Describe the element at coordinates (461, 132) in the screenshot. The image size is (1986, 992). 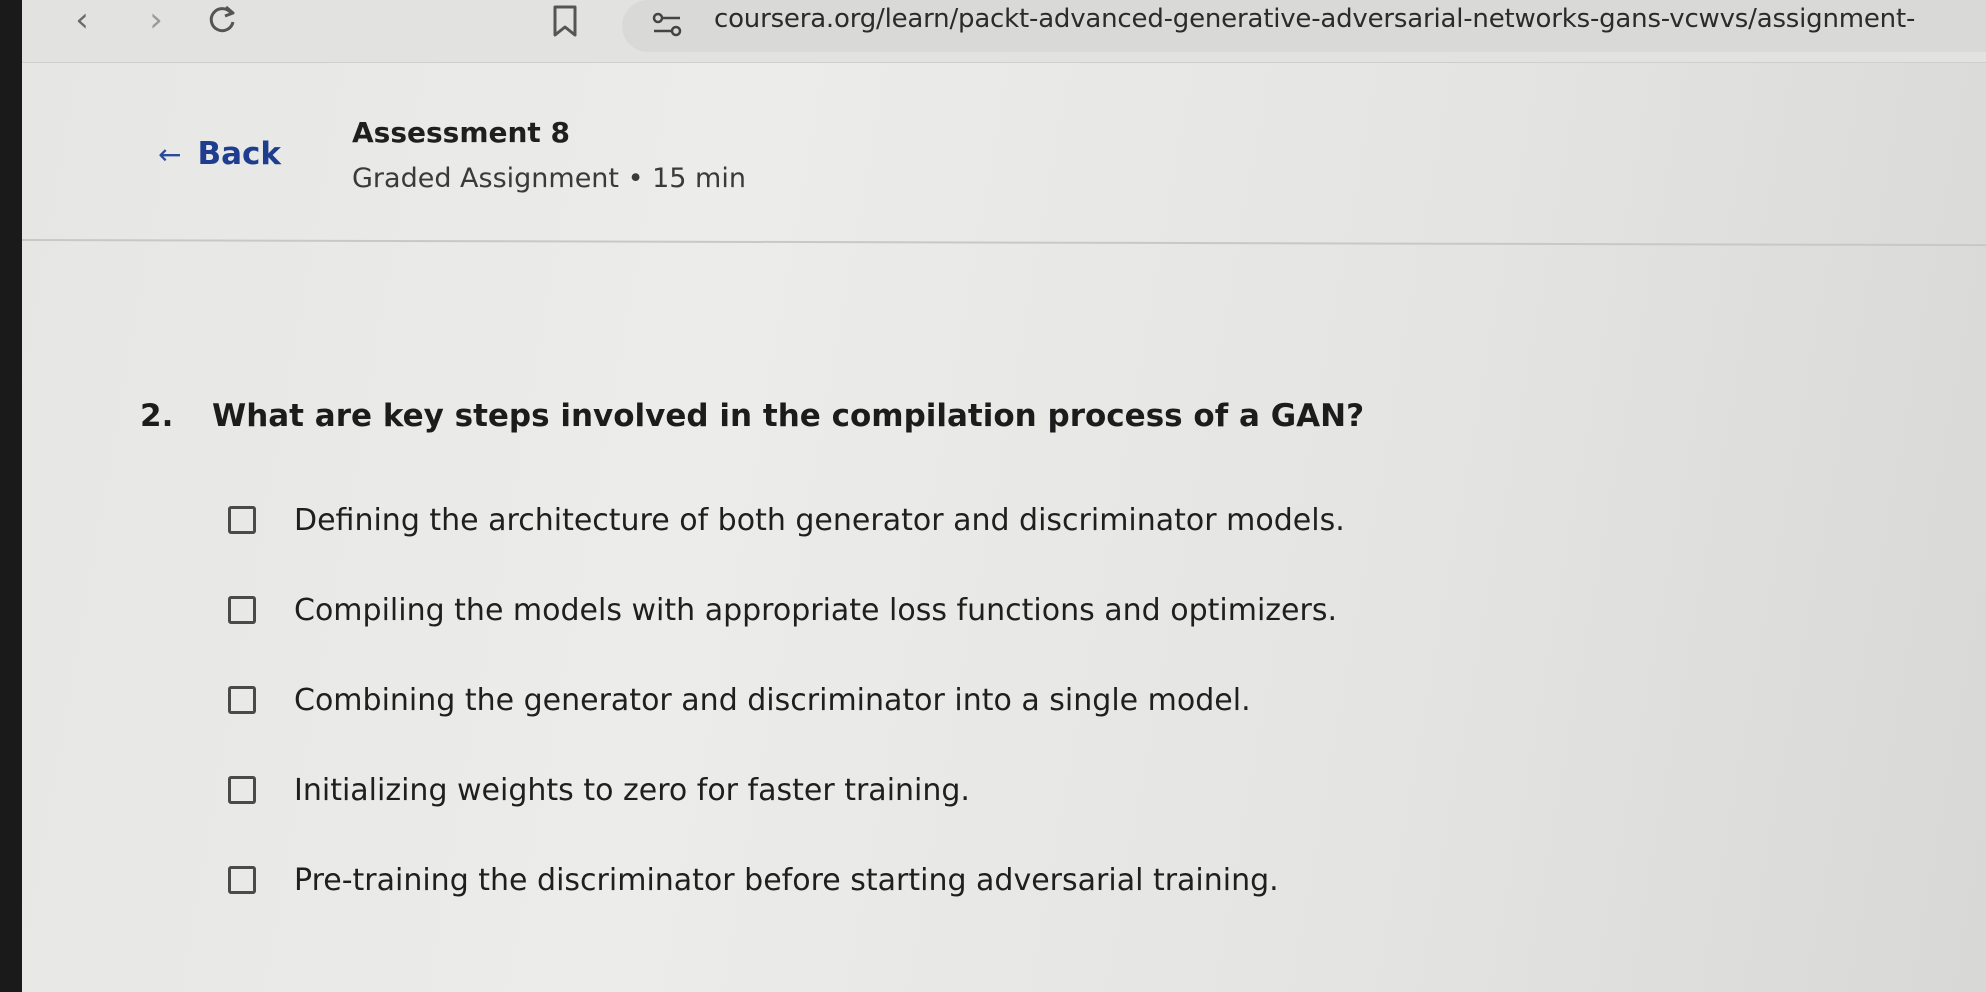
I see `page-title: Assessment 8` at that location.